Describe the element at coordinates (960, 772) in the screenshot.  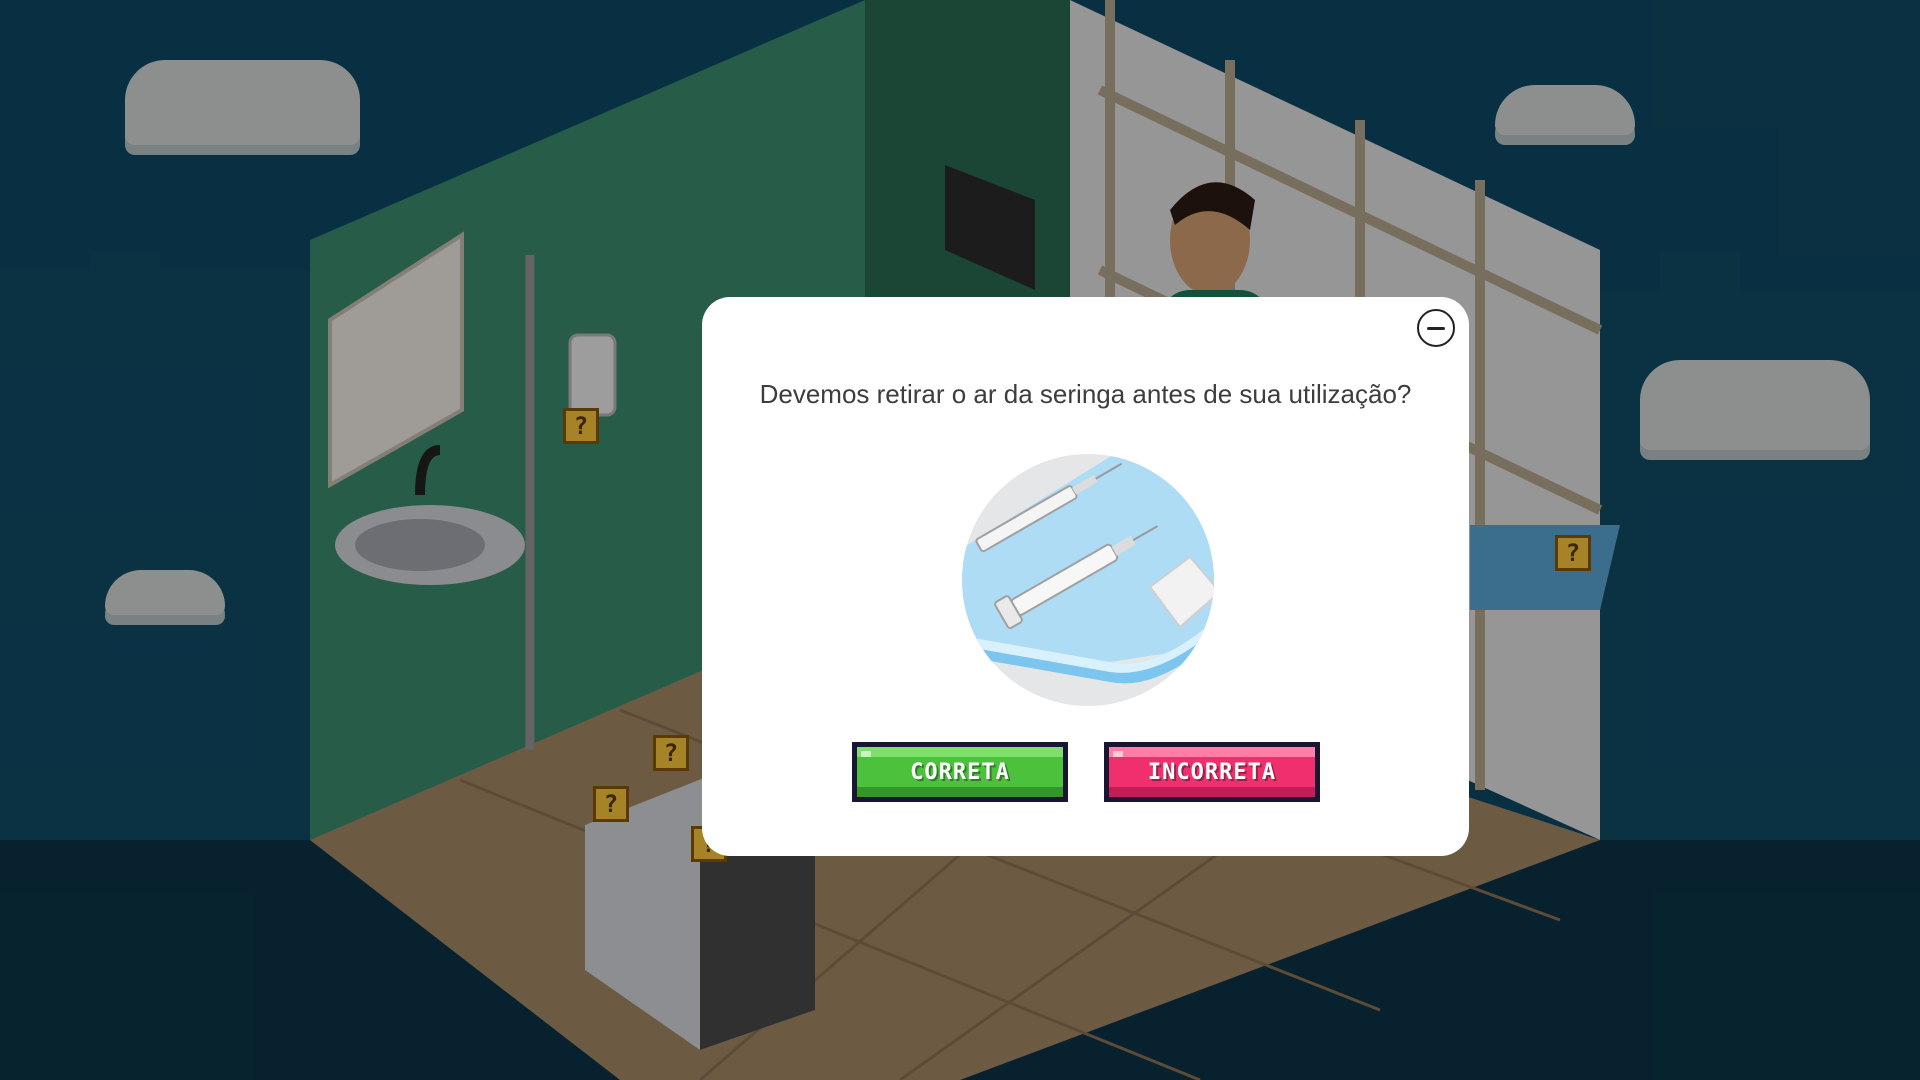
I see `correct-button: CORRETA` at that location.